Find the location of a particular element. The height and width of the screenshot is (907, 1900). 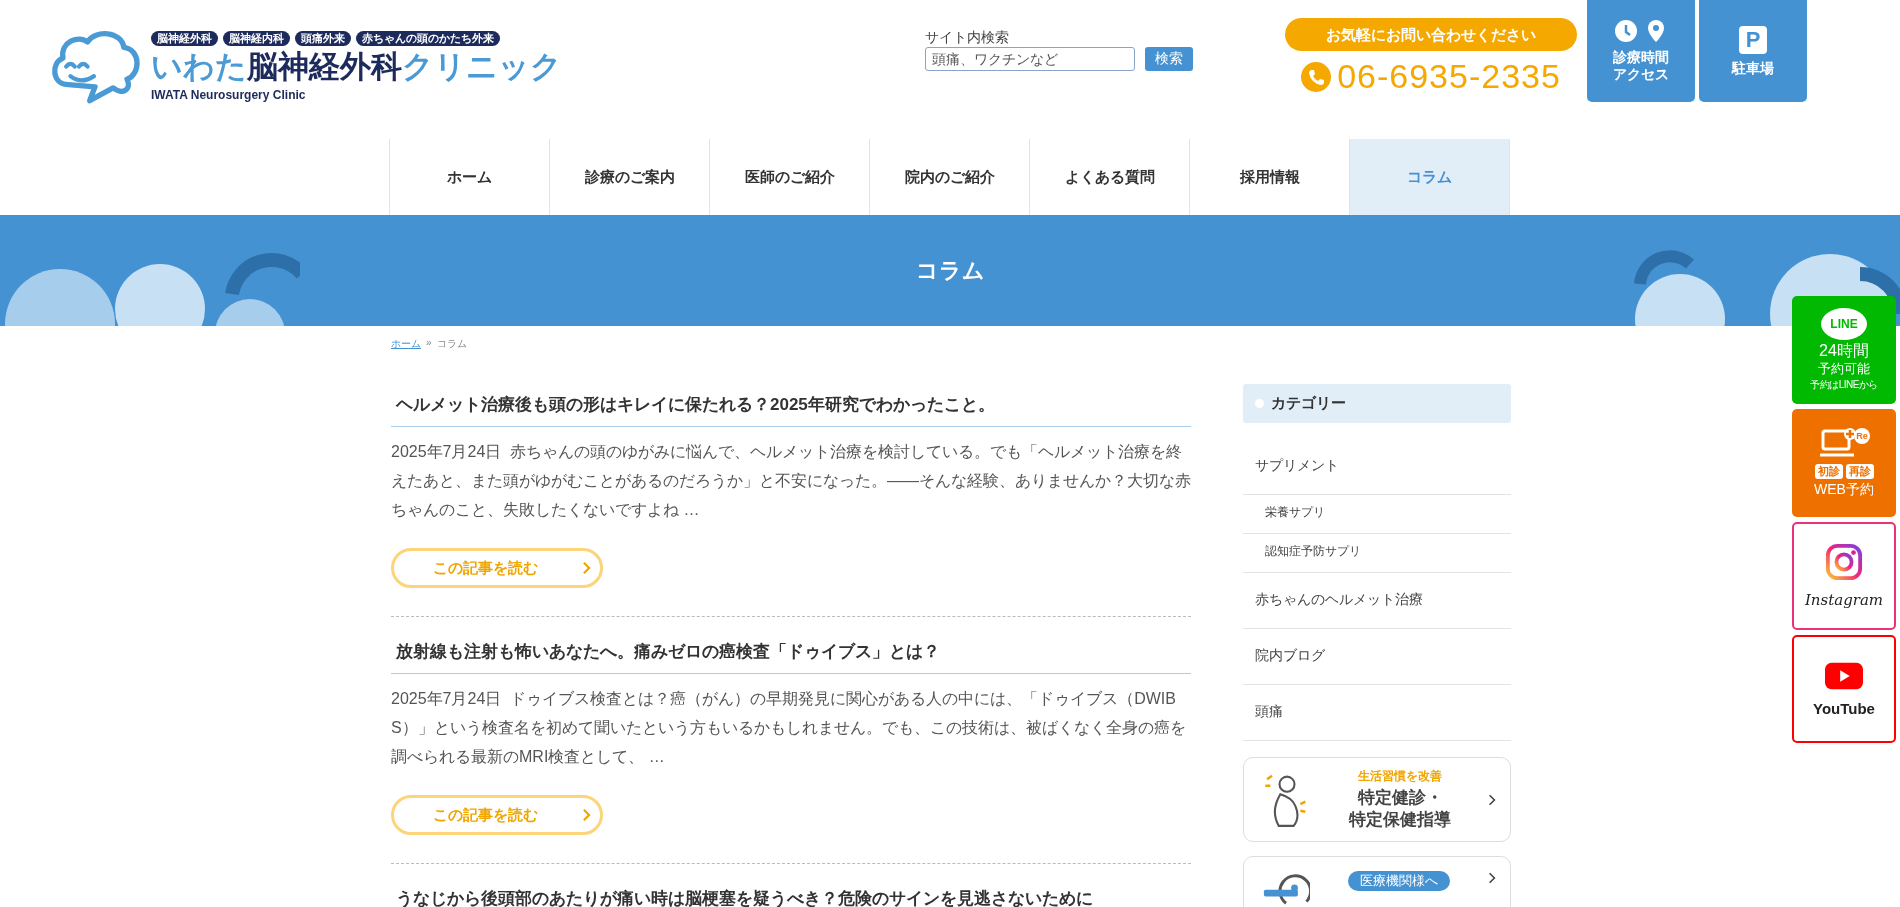

promo-card: 生活習慣を改善 特定健診・ 特定保健指導 is located at coordinates (1377, 799).